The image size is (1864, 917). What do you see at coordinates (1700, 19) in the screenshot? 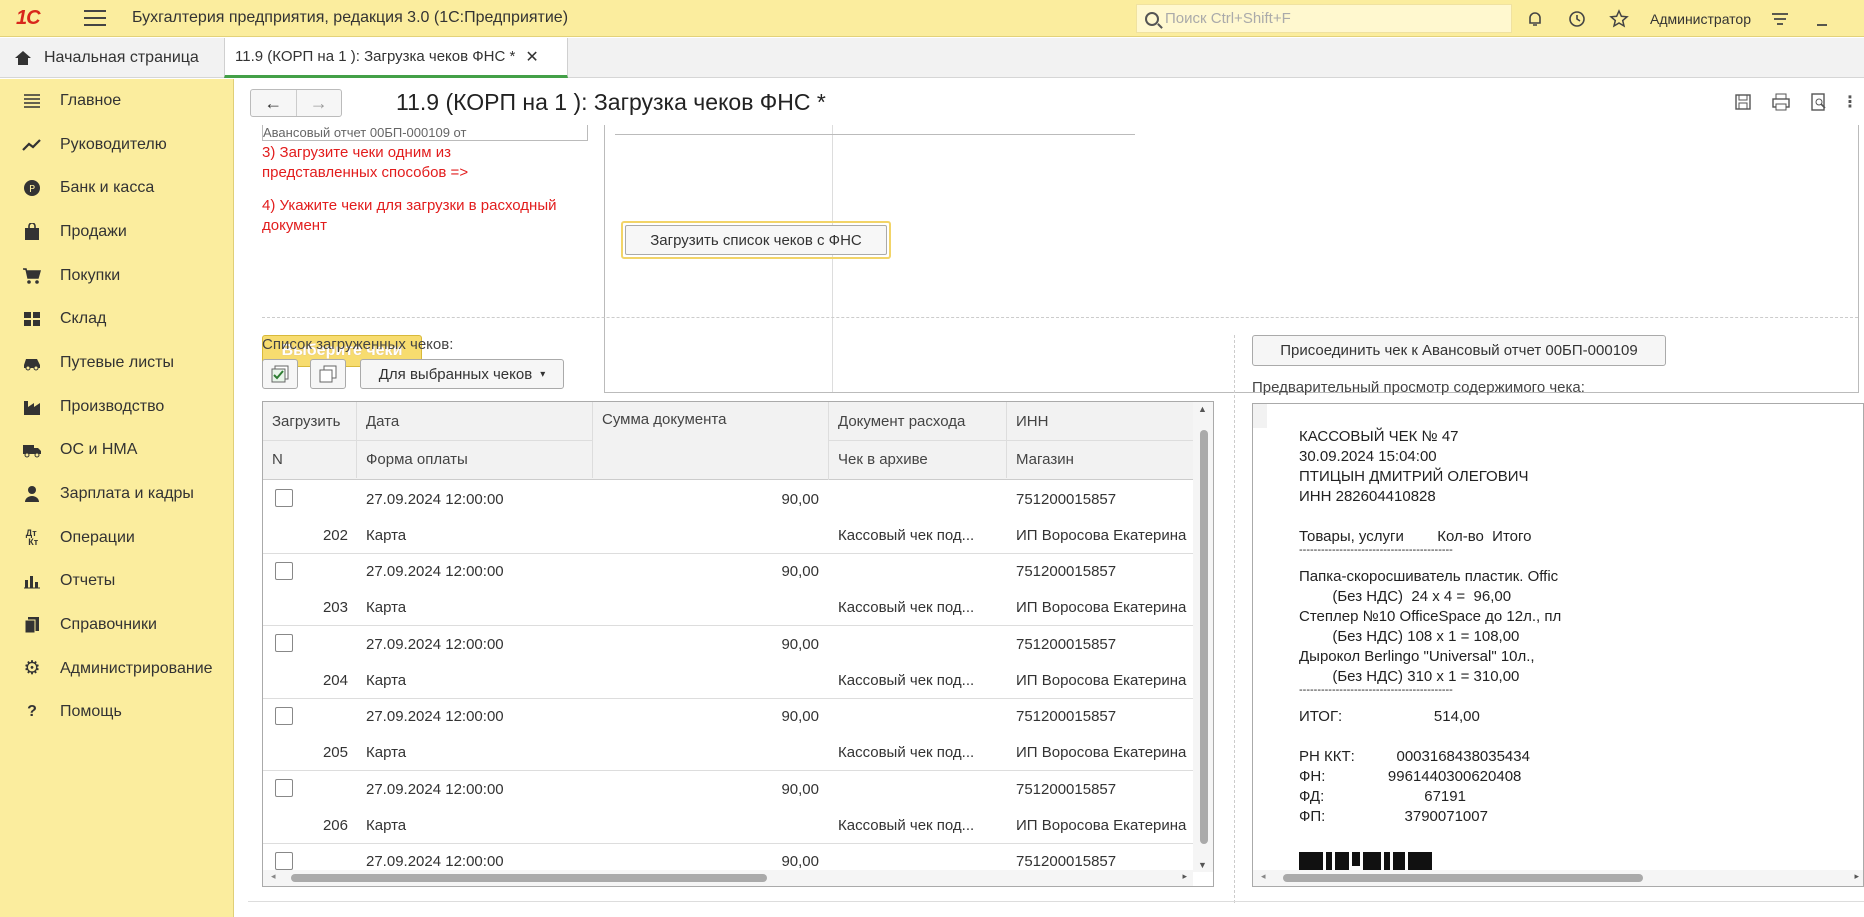
I see `user-name: Администратор` at bounding box center [1700, 19].